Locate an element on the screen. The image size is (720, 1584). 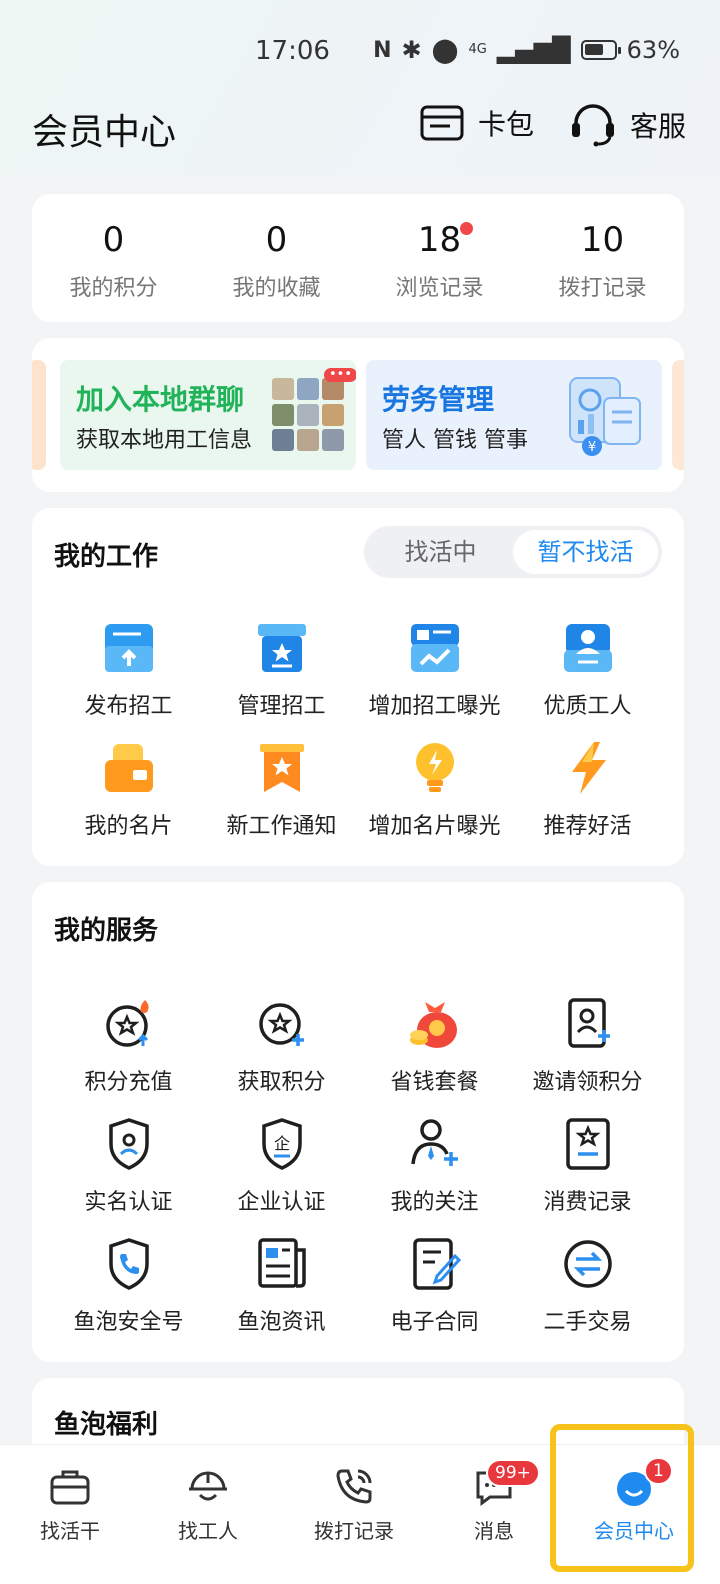
service-item-label: 获取积分 is located at coordinates (281, 1082).